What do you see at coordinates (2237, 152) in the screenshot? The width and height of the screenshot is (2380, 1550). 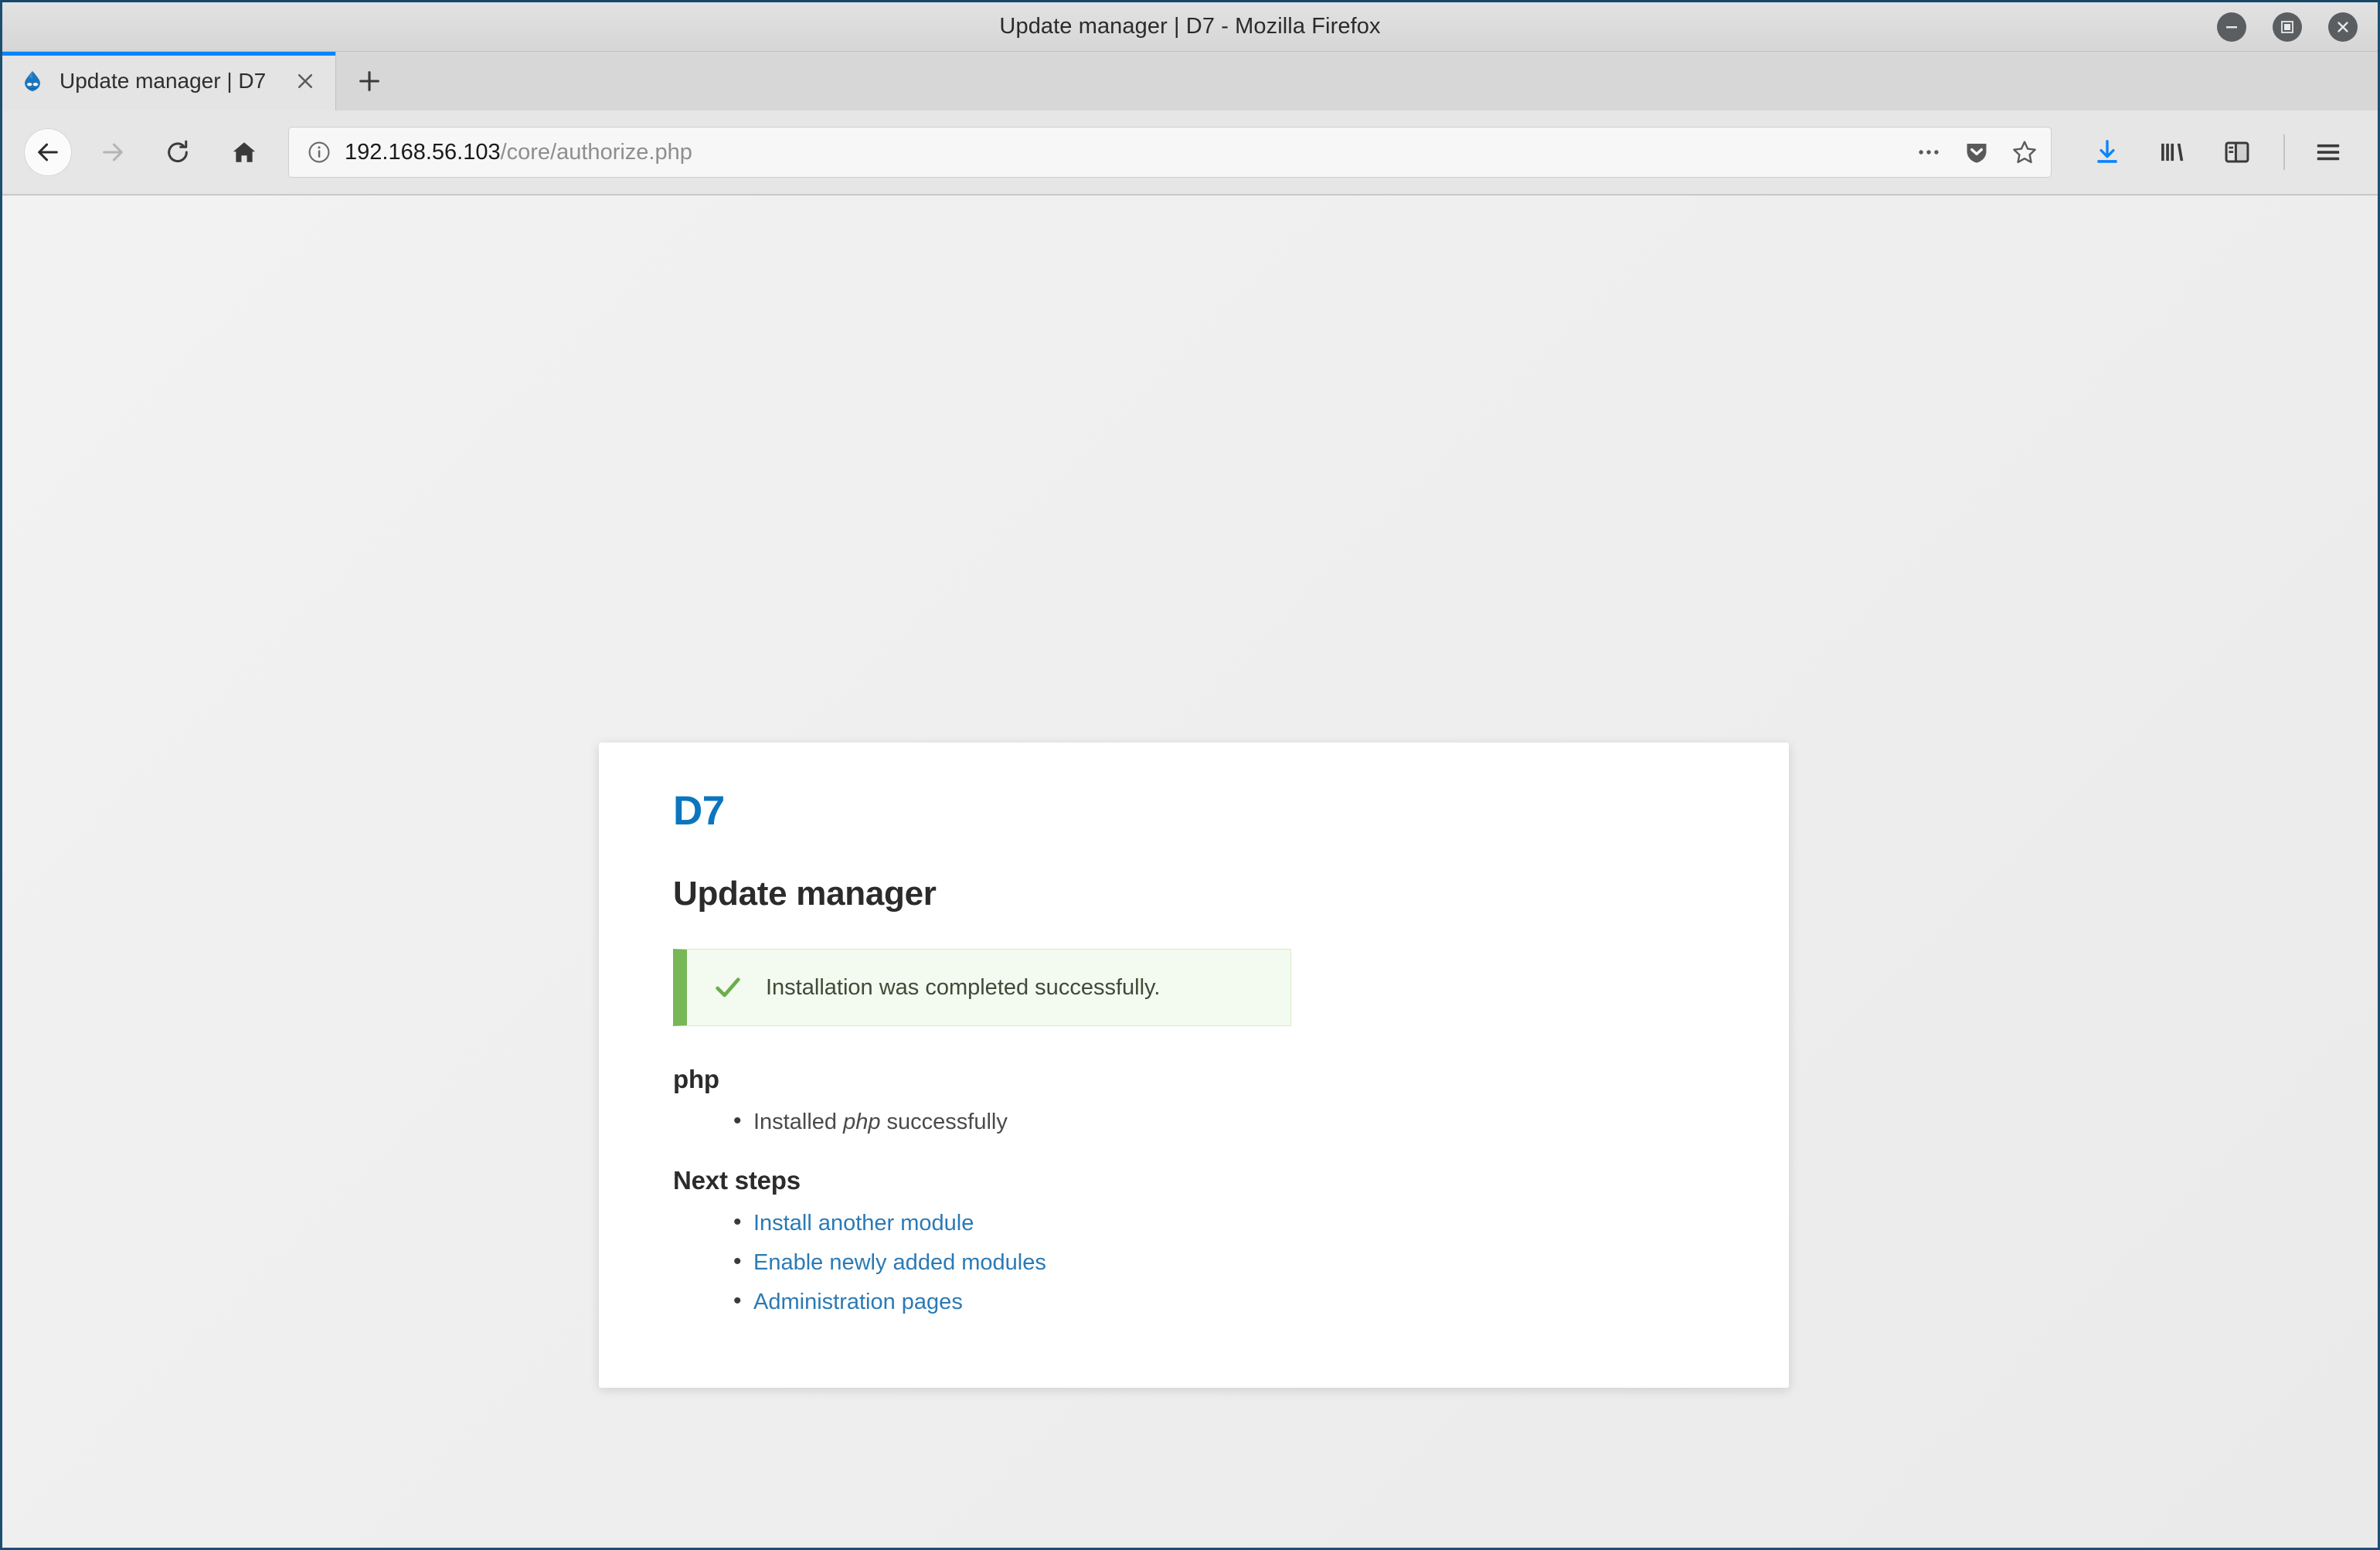 I see `sidebar-toggle-icon` at bounding box center [2237, 152].